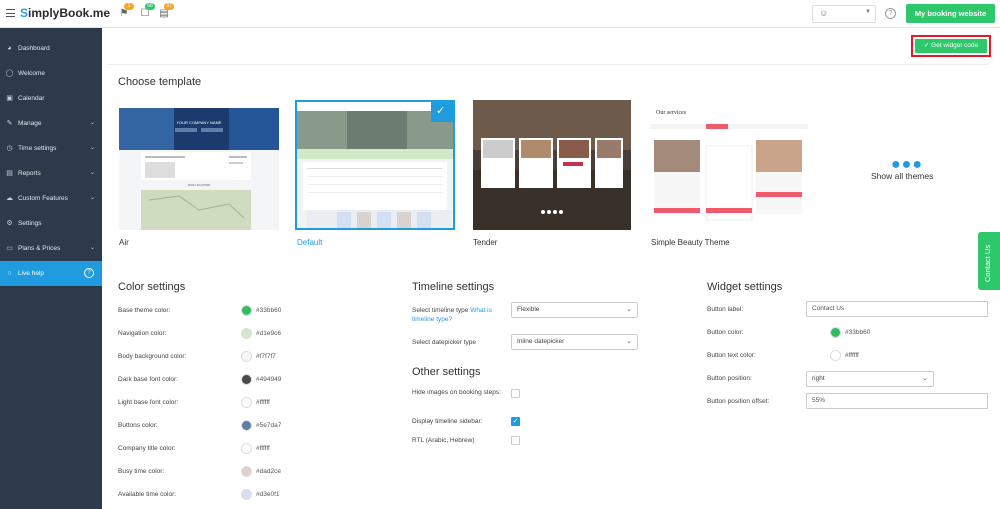  Describe the element at coordinates (902, 176) in the screenshot. I see `show-all-themes-link: Show all themes` at that location.